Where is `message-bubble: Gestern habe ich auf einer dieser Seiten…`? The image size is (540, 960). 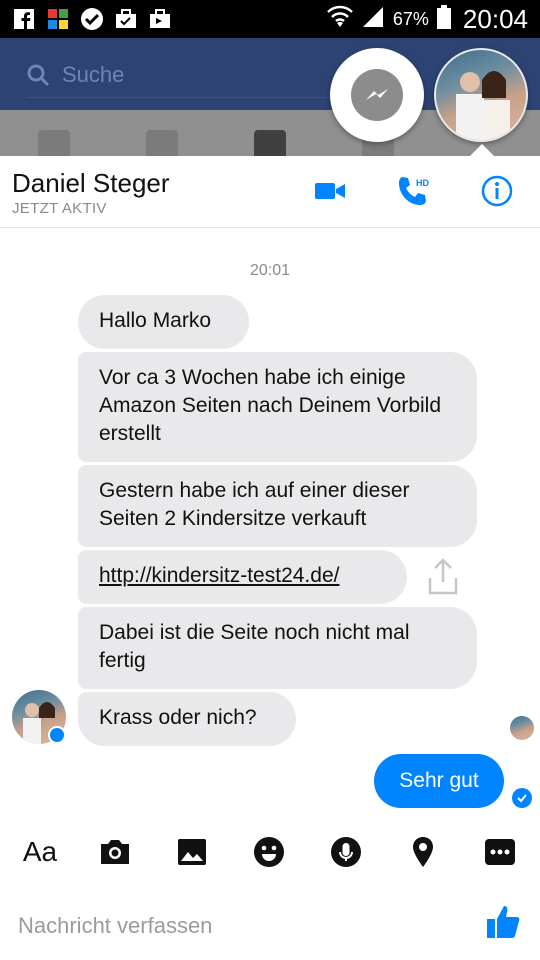
message-bubble: Gestern habe ich auf einer dieser Seiten… is located at coordinates (277, 506).